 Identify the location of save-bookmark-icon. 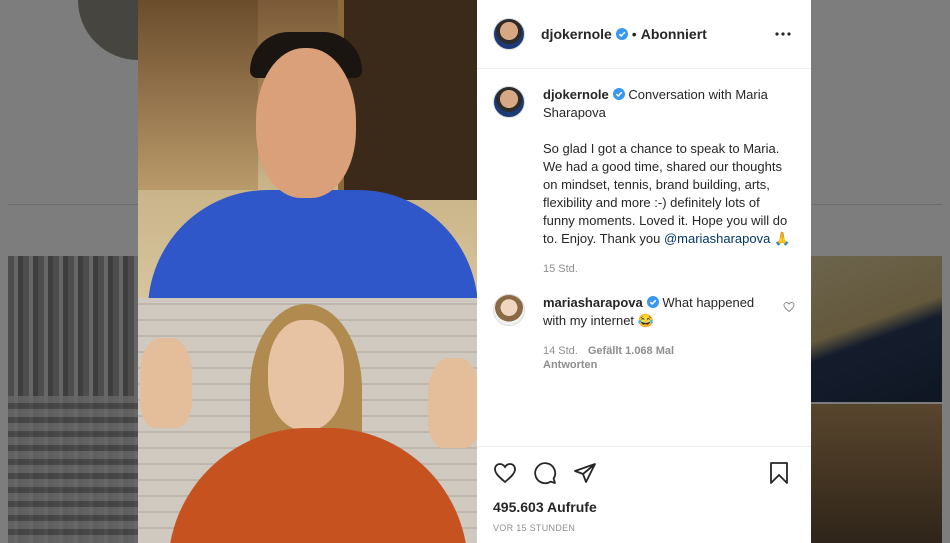
(779, 473).